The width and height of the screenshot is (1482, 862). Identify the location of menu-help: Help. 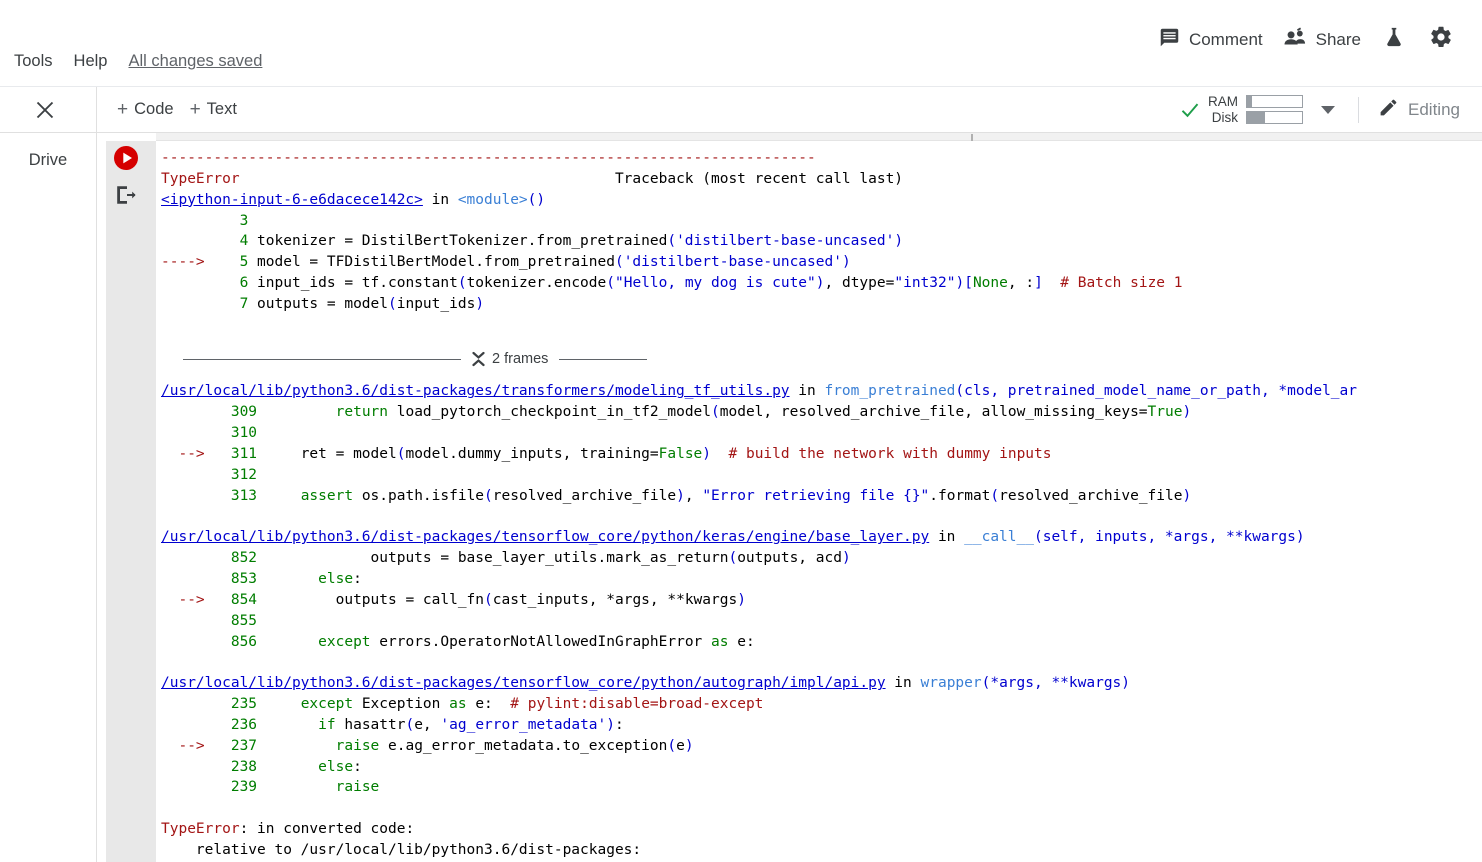
(91, 61).